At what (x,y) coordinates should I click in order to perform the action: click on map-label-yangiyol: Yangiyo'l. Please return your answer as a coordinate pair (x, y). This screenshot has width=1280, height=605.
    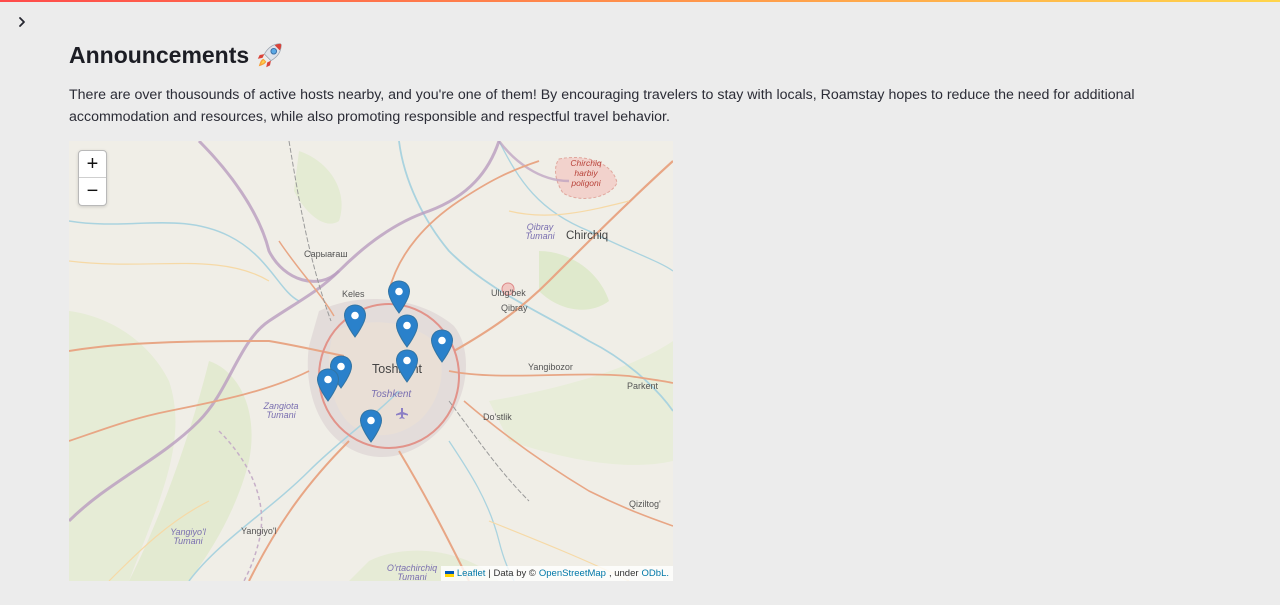
    Looking at the image, I should click on (259, 531).